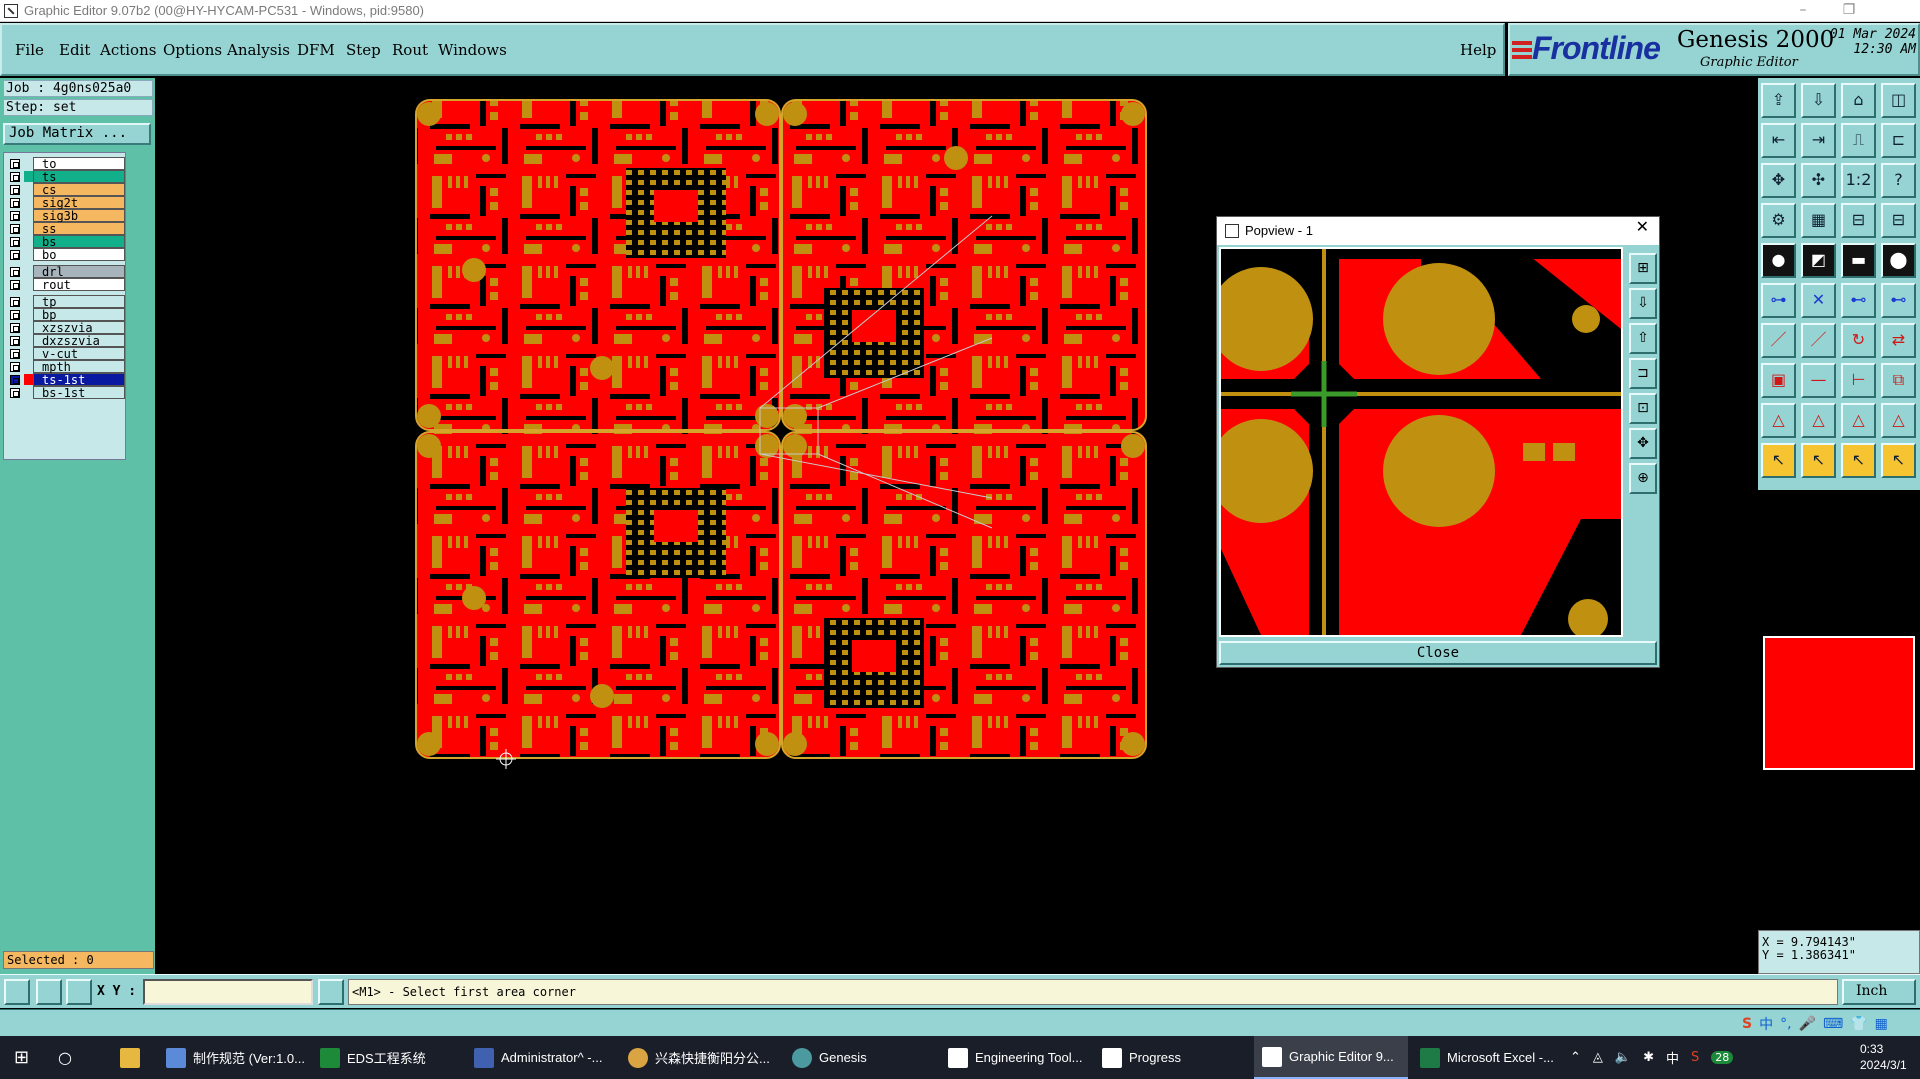 The height and width of the screenshot is (1079, 1920). What do you see at coordinates (1623, 1057) in the screenshot?
I see `volume-icon: 🔈` at bounding box center [1623, 1057].